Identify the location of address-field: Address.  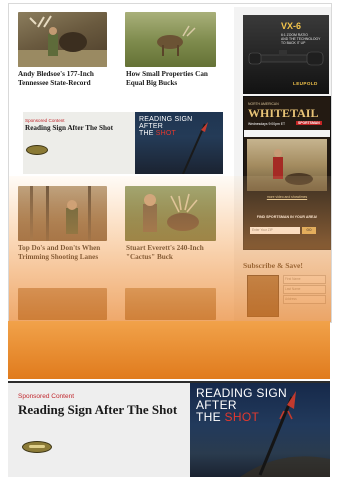
(304, 299).